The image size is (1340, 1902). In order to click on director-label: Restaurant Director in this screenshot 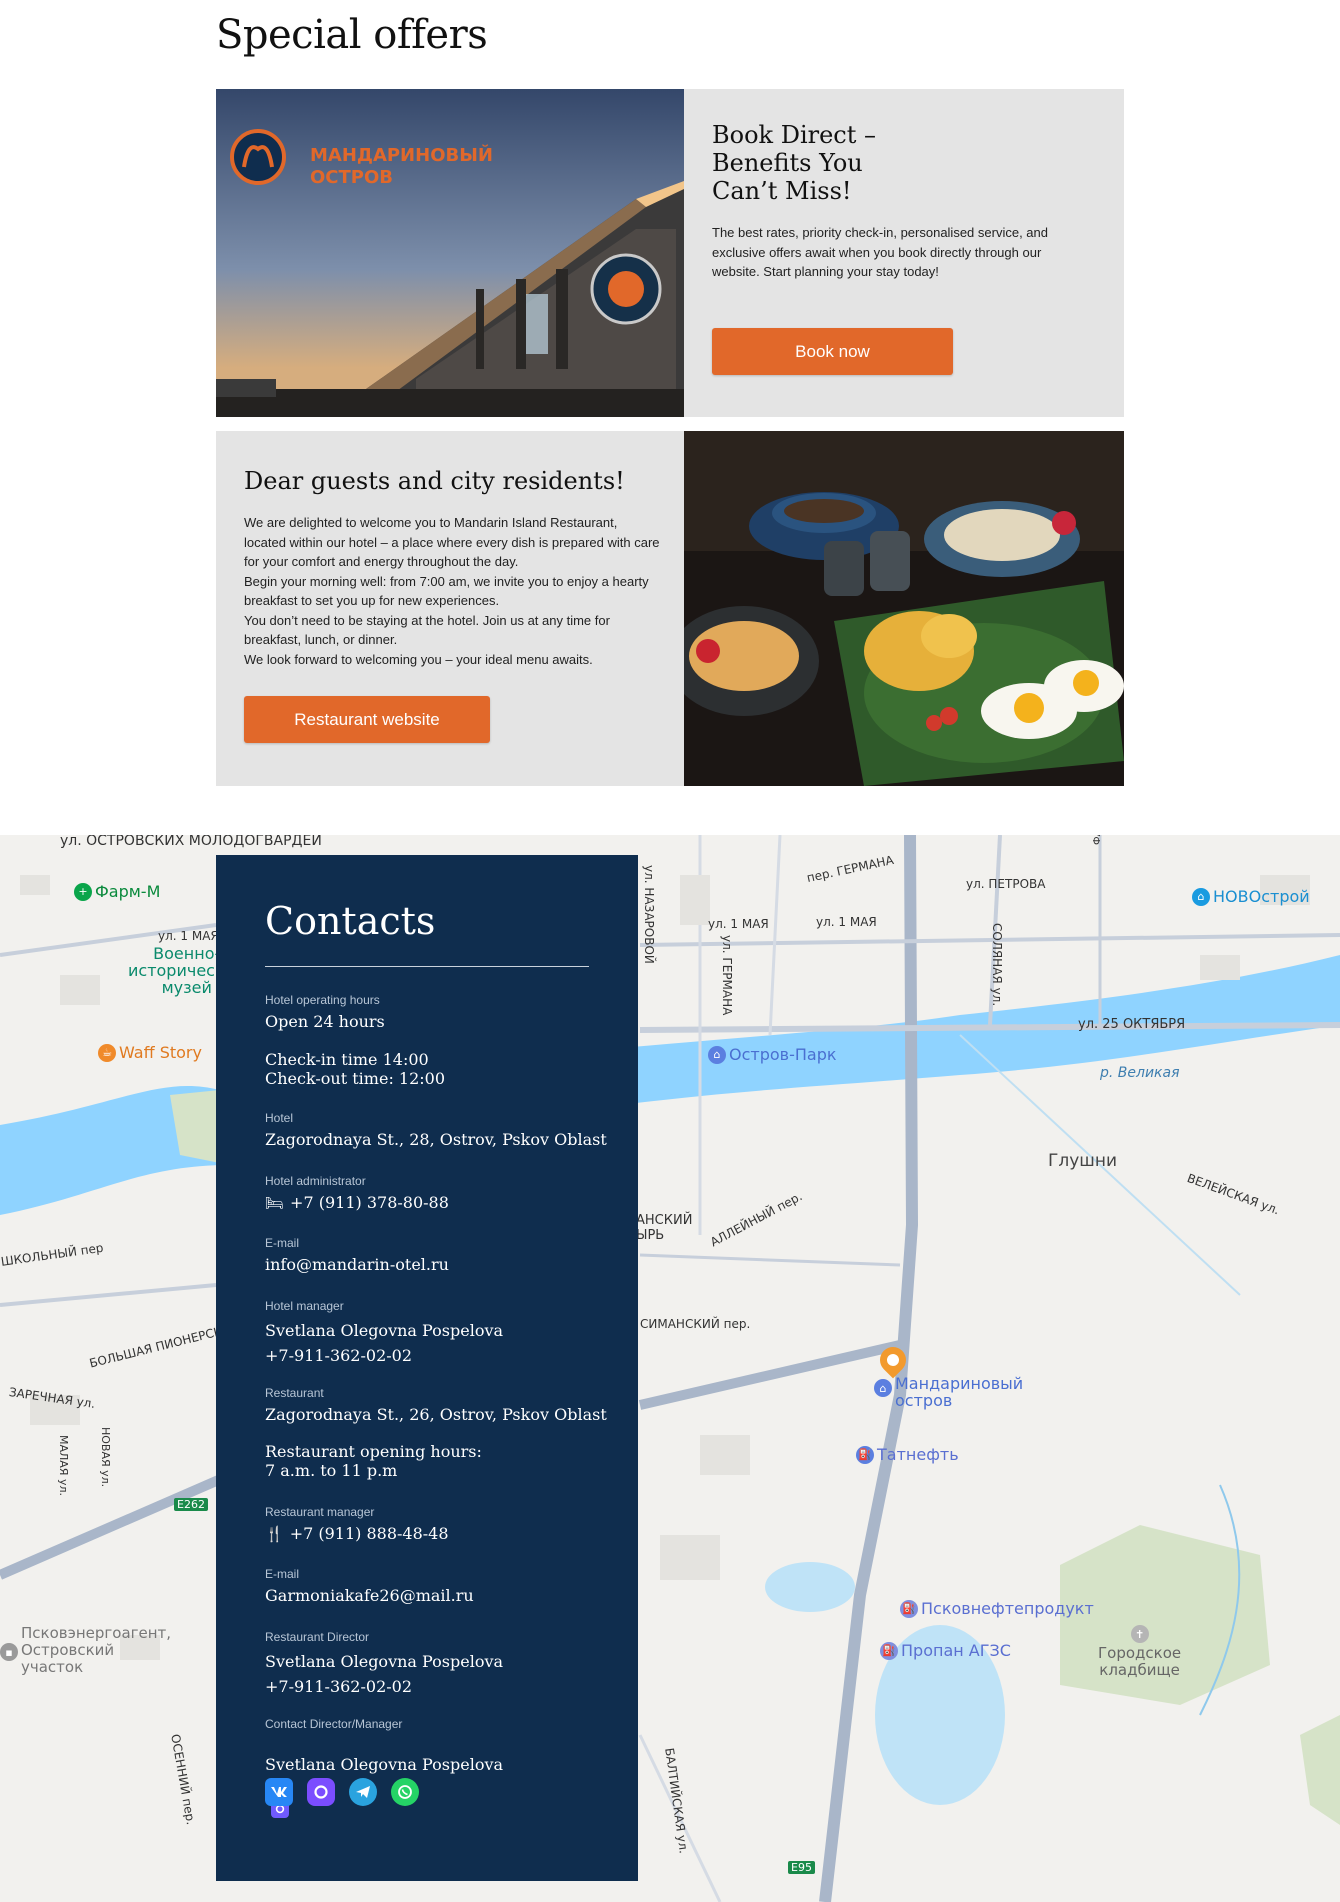, I will do `click(317, 1637)`.